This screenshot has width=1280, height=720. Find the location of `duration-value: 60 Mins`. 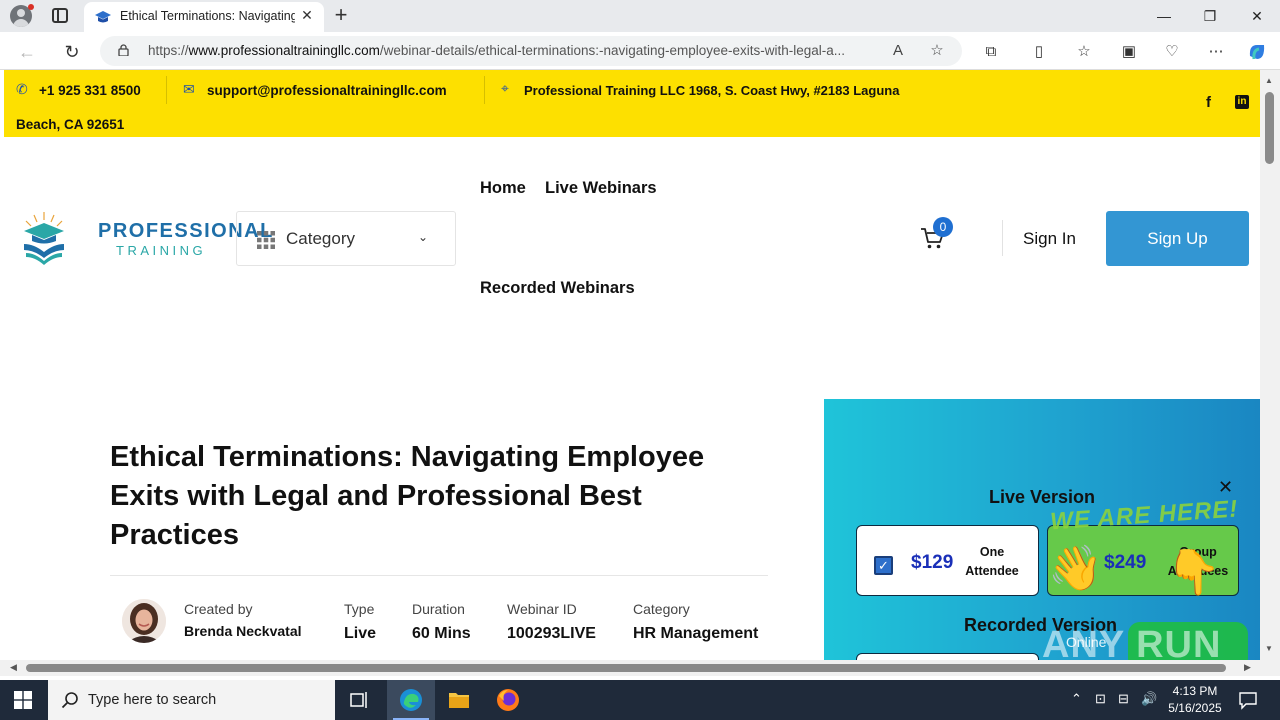

duration-value: 60 Mins is located at coordinates (441, 633).